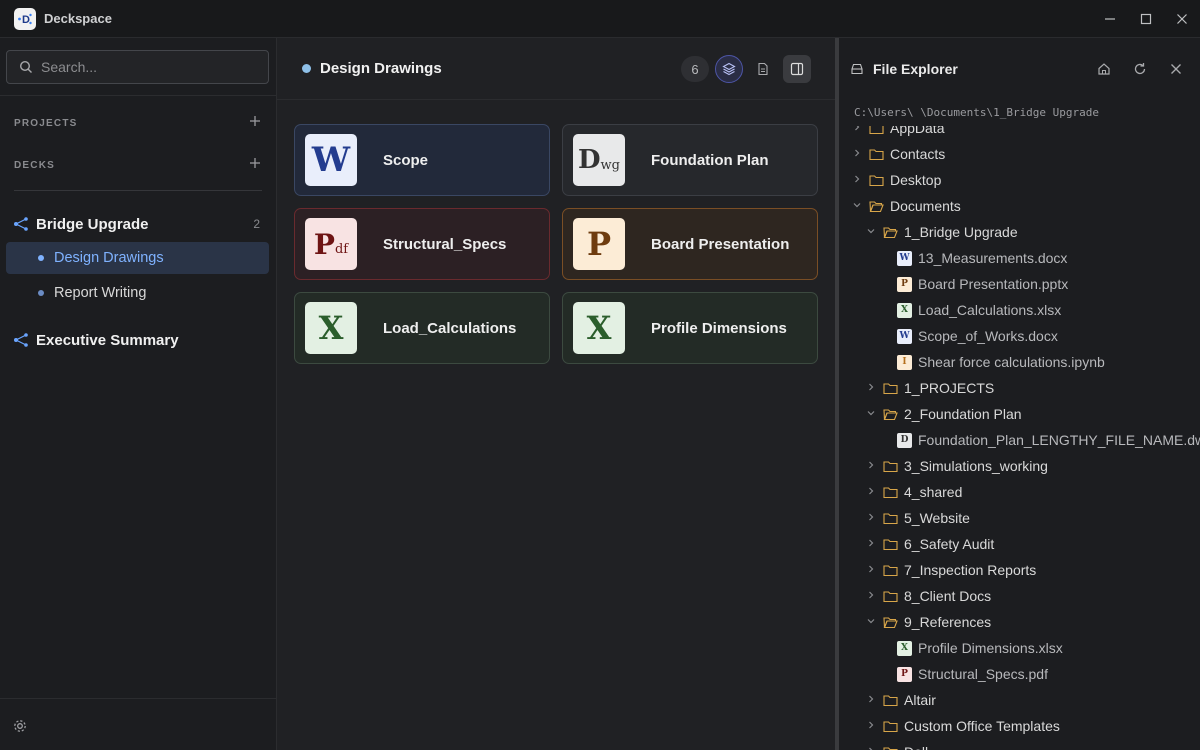 The width and height of the screenshot is (1200, 750). Describe the element at coordinates (970, 310) in the screenshot. I see `tree-file: X Load_Calculations.xlsx` at that location.